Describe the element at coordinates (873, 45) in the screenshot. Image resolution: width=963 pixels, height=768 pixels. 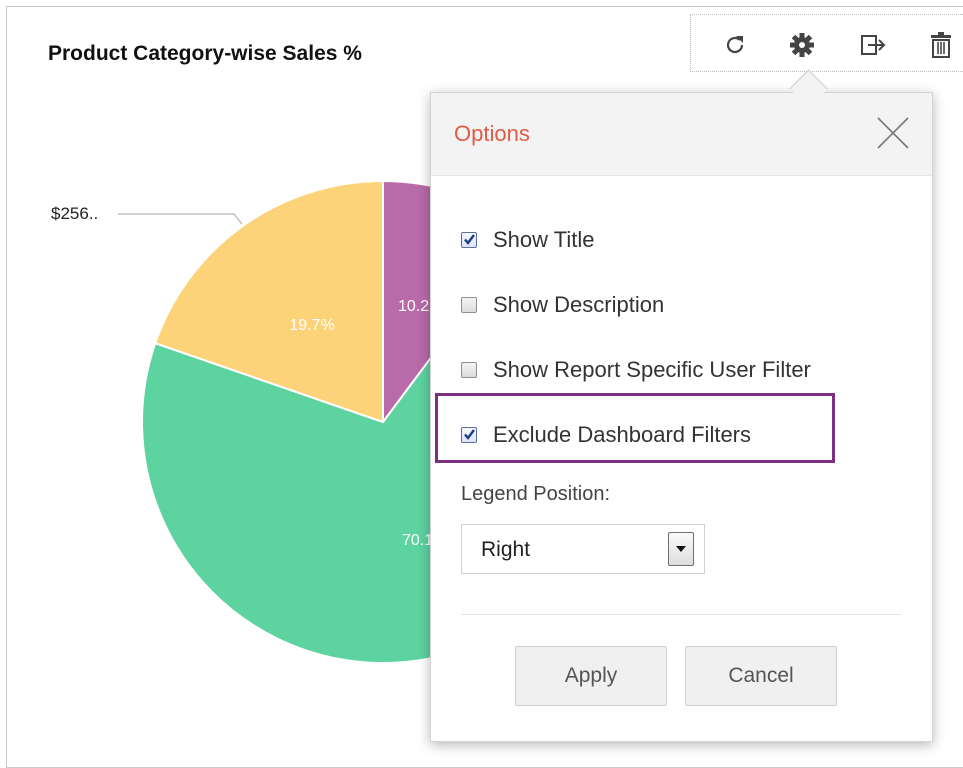
I see `export-icon` at that location.